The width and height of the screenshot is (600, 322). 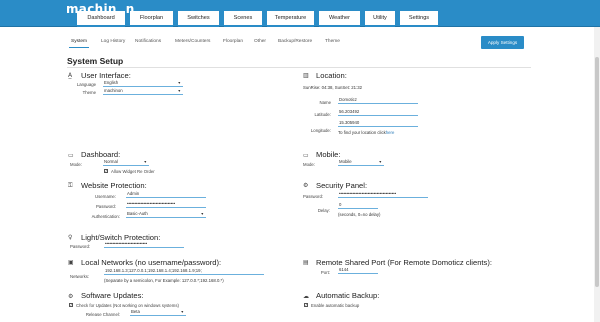 I want to click on mobile-title: Mobile:, so click(x=328, y=154).